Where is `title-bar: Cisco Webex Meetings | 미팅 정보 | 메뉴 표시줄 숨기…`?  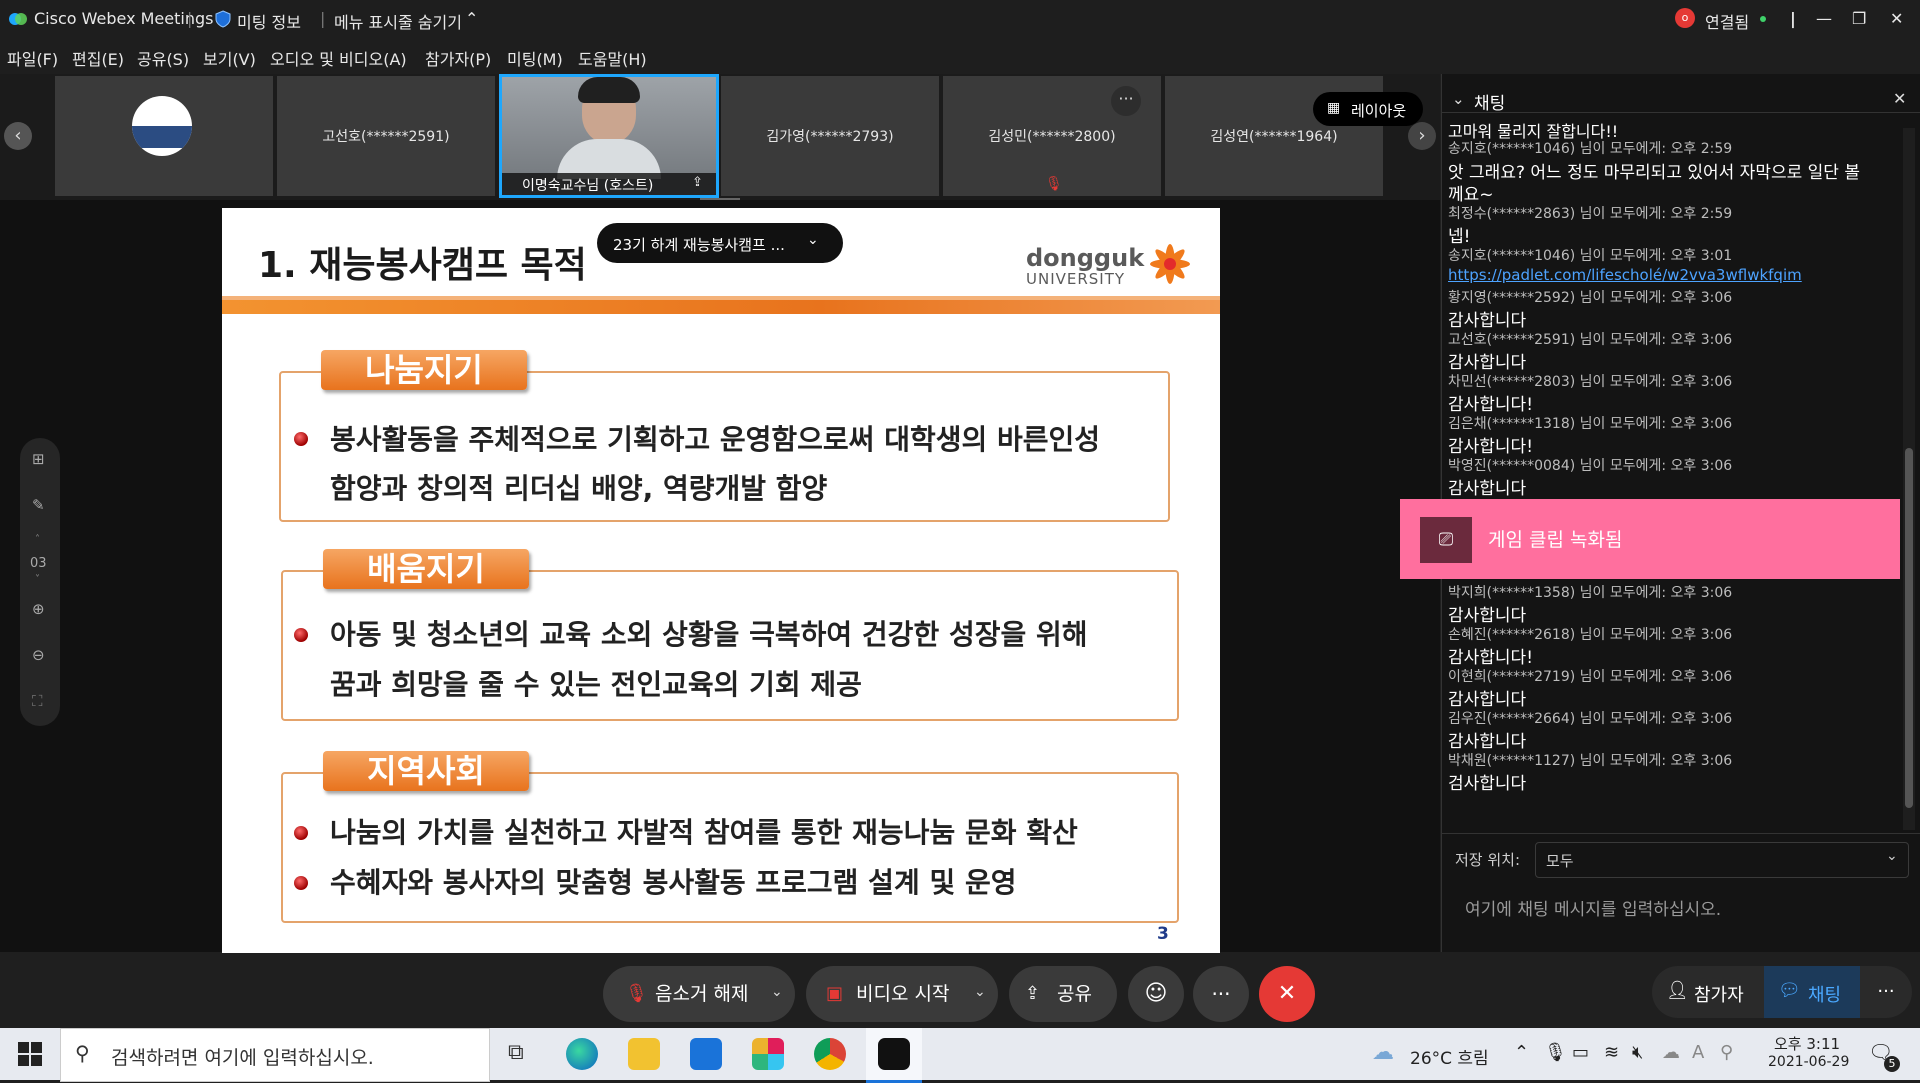
title-bar: Cisco Webex Meetings | 미팅 정보 | 메뉴 표시줄 숨기… is located at coordinates (960, 19).